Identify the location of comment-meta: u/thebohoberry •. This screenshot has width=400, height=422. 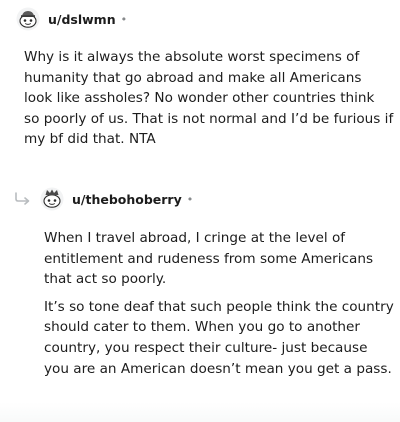
(200, 199).